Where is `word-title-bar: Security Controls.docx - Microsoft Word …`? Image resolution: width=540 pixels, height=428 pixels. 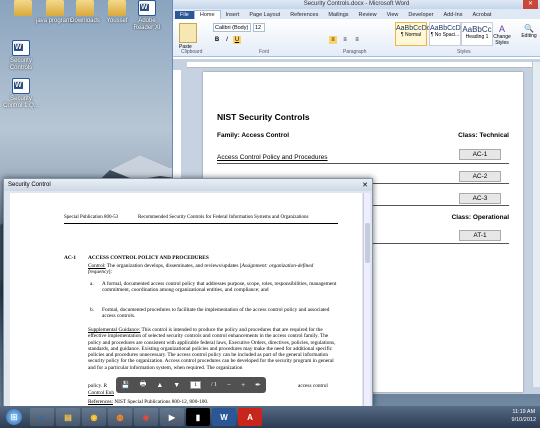 word-title-bar: Security Controls.docx - Microsoft Word … is located at coordinates (356, 4).